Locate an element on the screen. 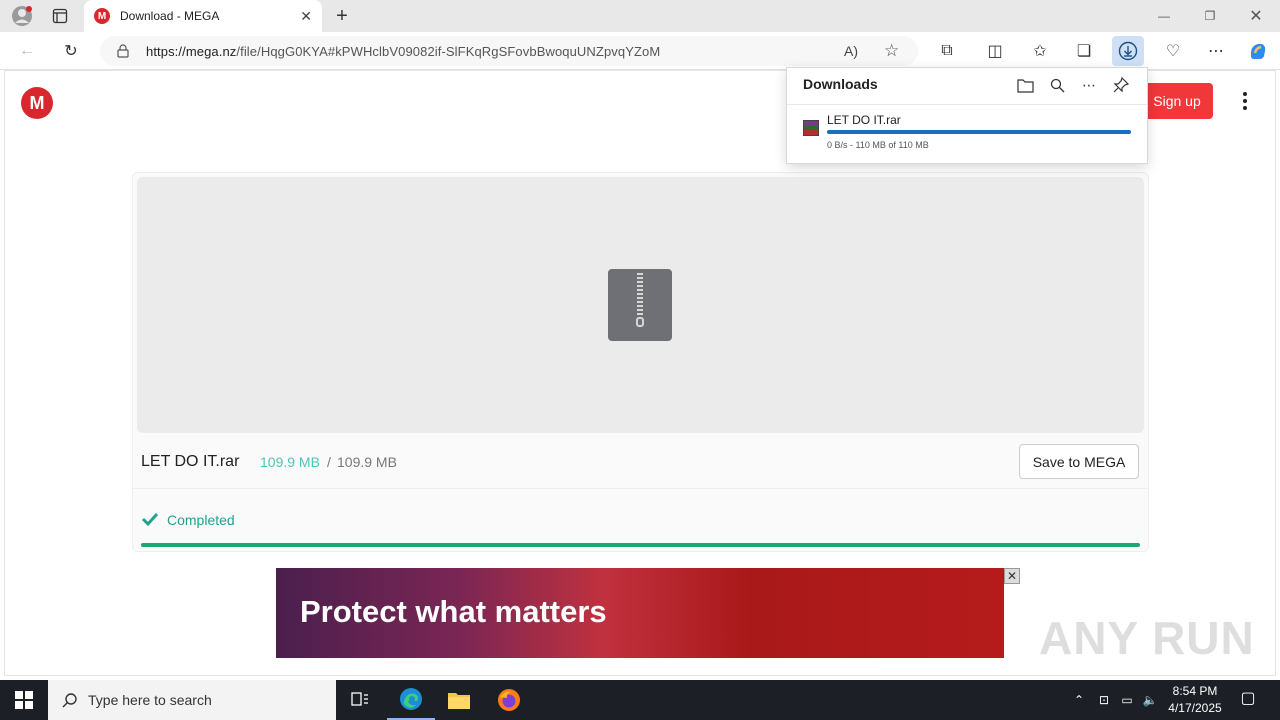 The image size is (1280, 720). tab-actions-button is located at coordinates (60, 16).